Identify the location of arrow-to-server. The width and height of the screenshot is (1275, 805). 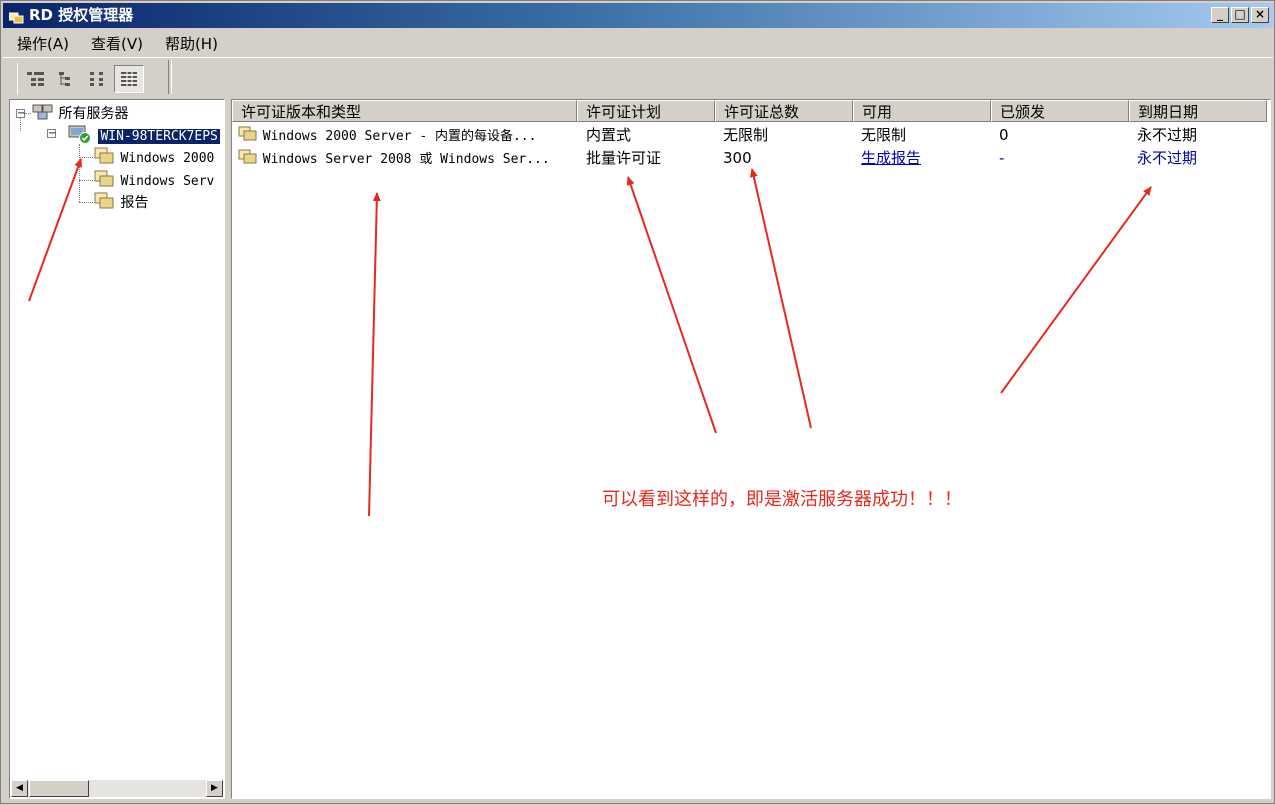
(55, 230).